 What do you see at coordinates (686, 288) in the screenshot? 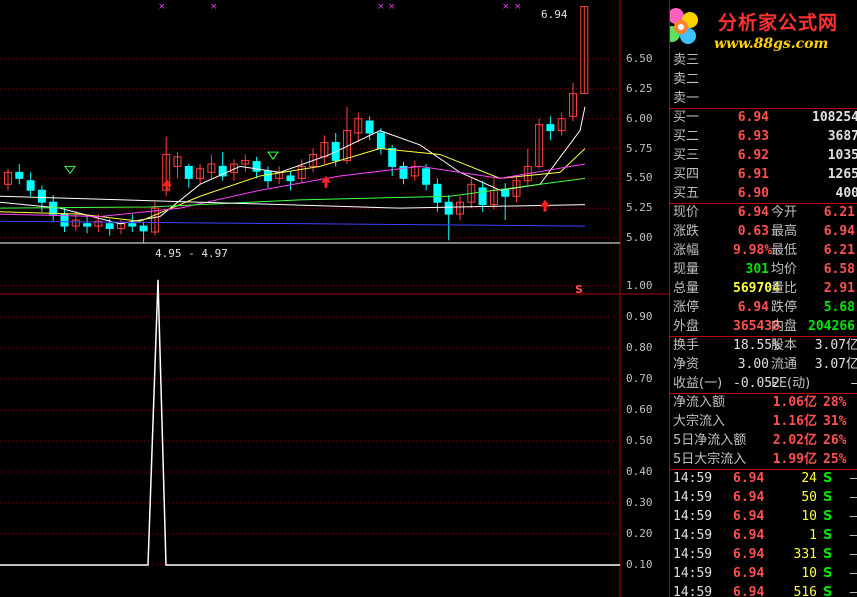
I see `stat-label: 总量` at bounding box center [686, 288].